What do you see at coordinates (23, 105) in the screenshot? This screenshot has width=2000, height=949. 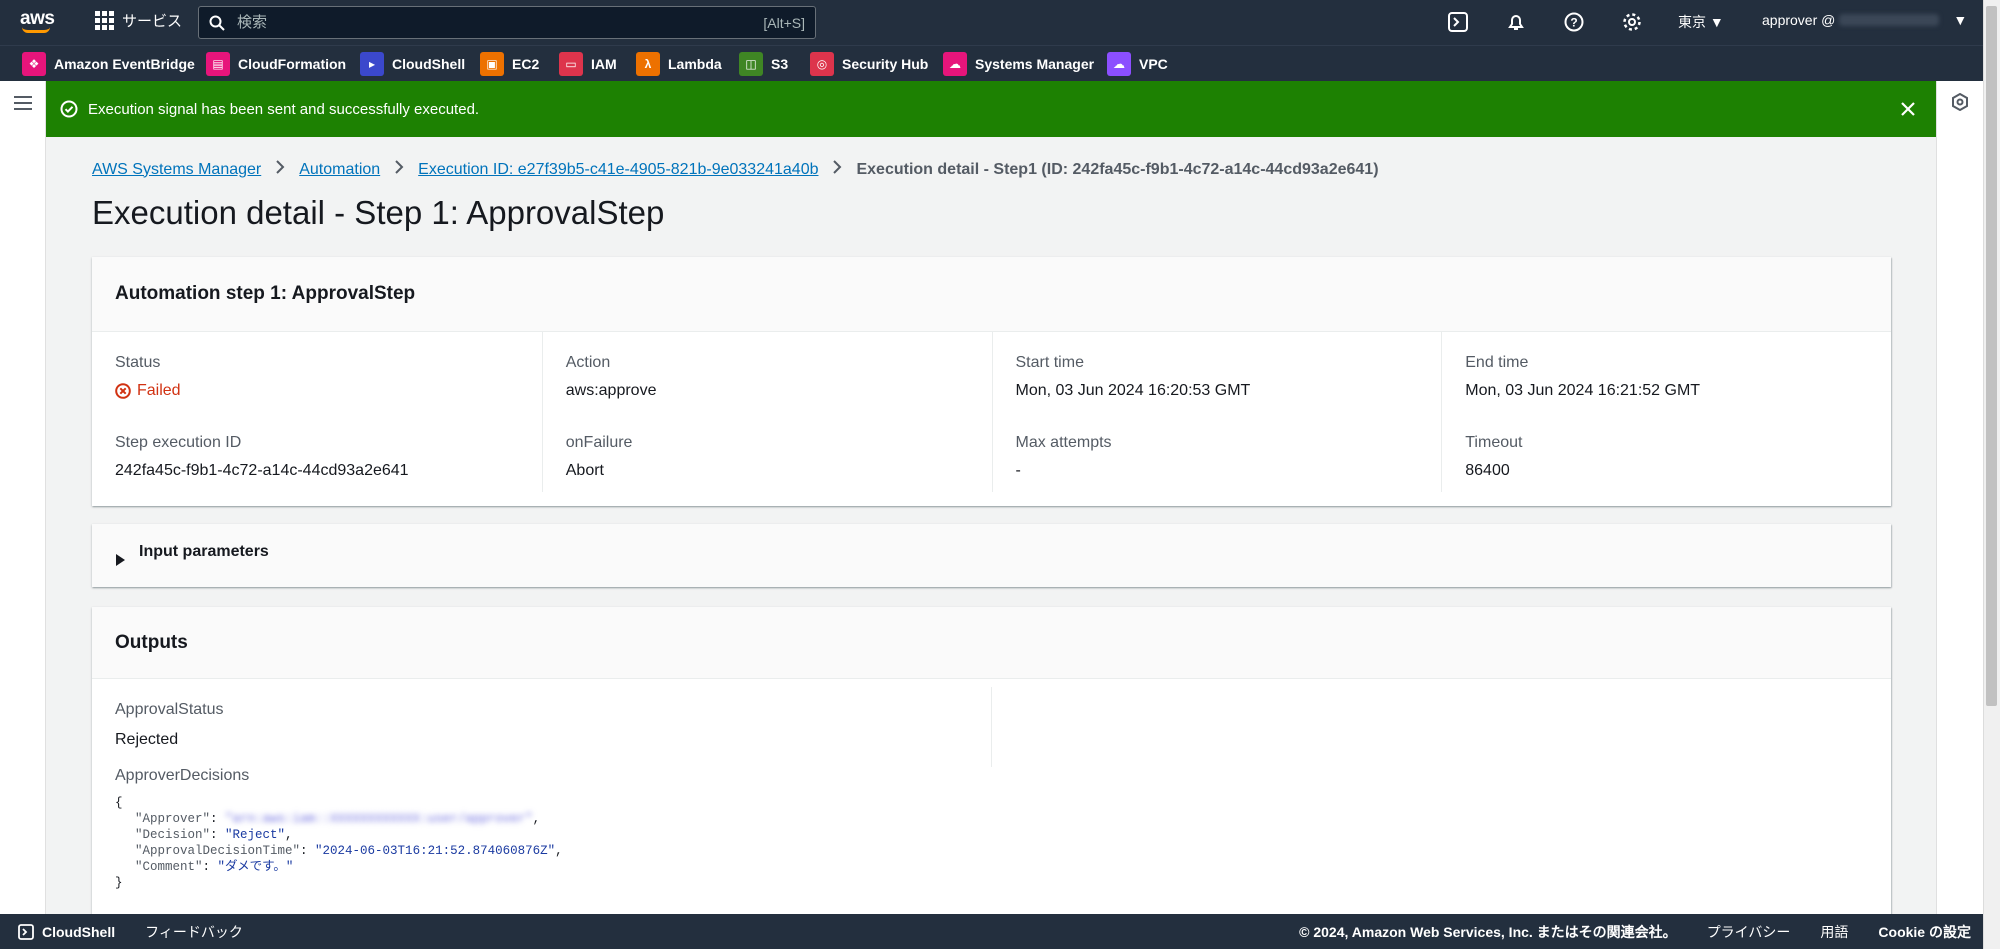 I see `hamburger-menu-icon` at bounding box center [23, 105].